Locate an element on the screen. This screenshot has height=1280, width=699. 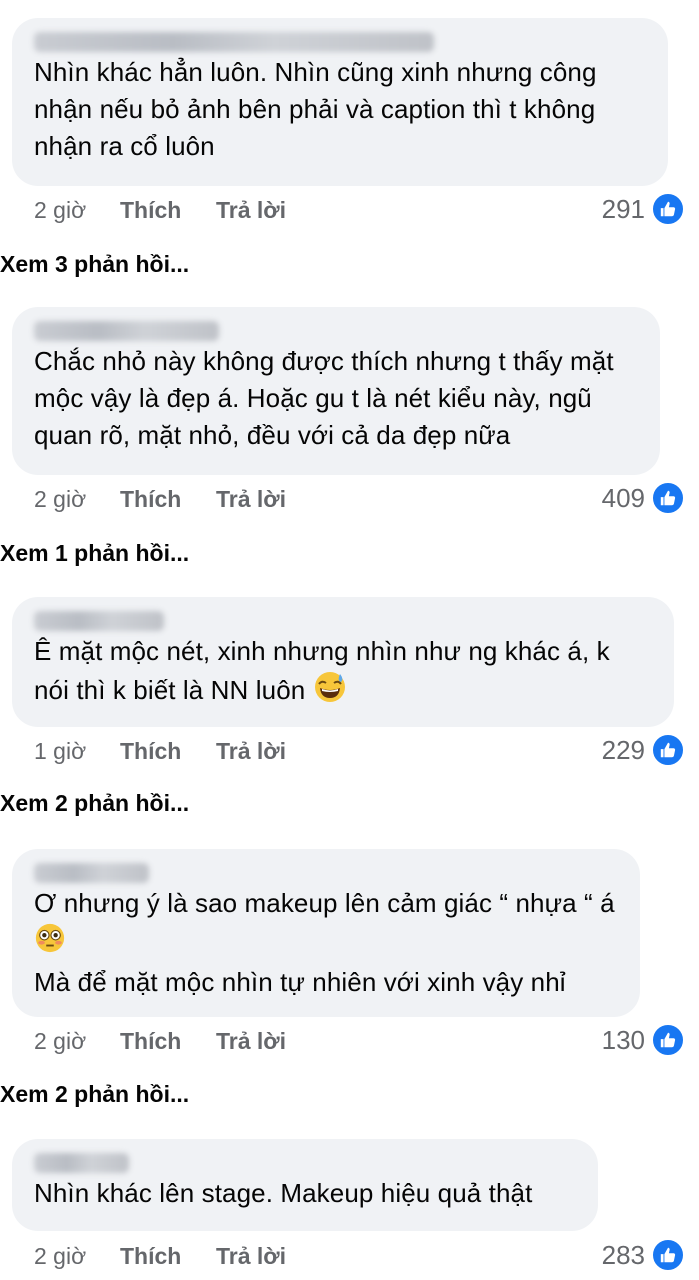
comment-actions: 1 giờ Thích Trả lời is located at coordinates (160, 751).